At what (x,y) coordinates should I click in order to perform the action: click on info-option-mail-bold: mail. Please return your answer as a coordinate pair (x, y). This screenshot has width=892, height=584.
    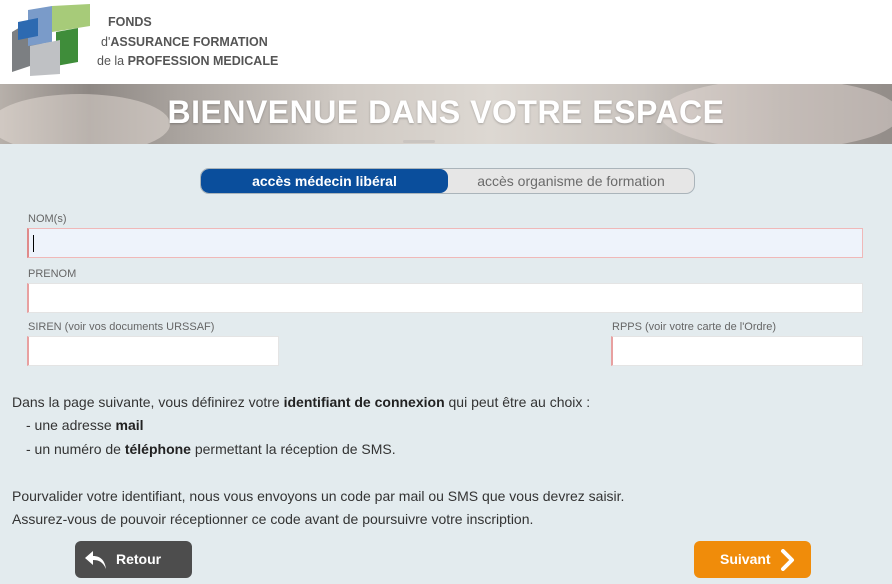
    Looking at the image, I should click on (129, 425).